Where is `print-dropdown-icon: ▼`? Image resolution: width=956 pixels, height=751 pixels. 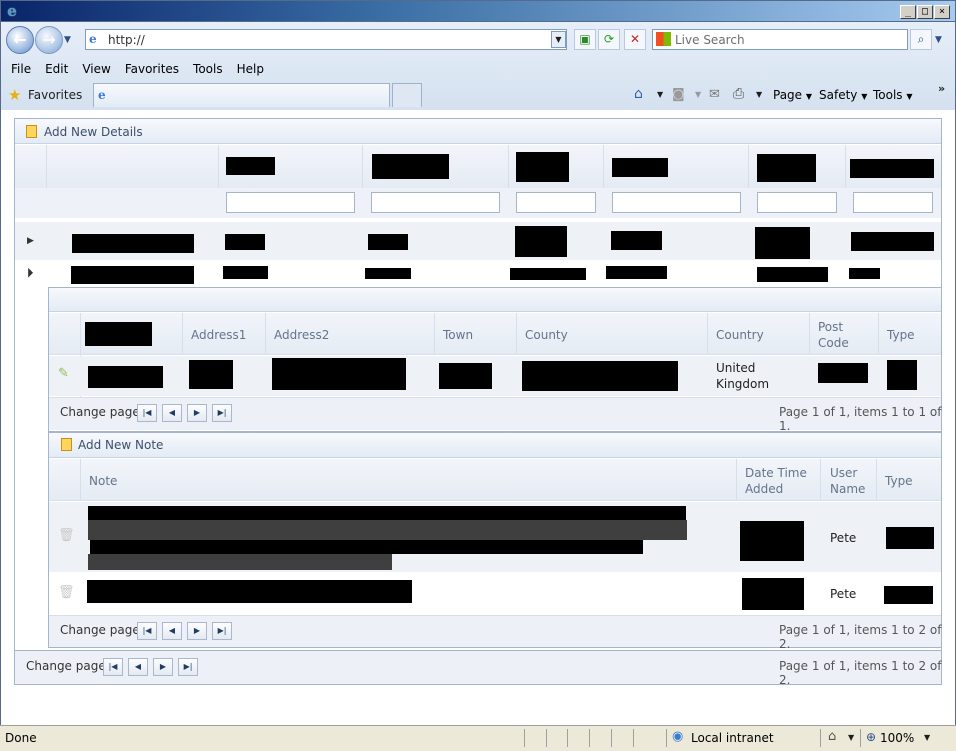 print-dropdown-icon: ▼ is located at coordinates (759, 94).